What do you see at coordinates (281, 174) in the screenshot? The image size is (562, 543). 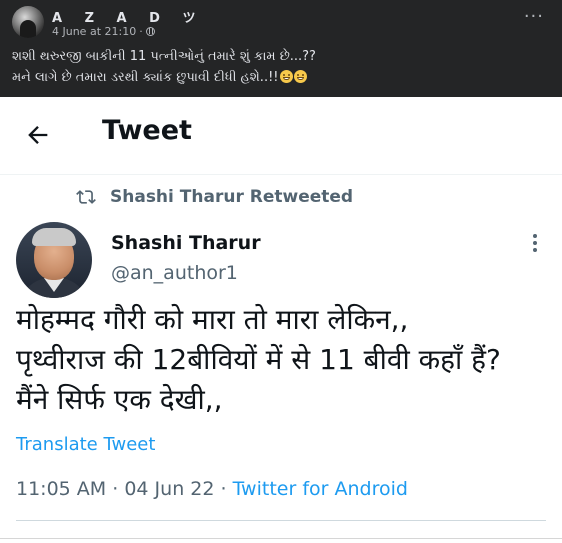 I see `header-divider` at bounding box center [281, 174].